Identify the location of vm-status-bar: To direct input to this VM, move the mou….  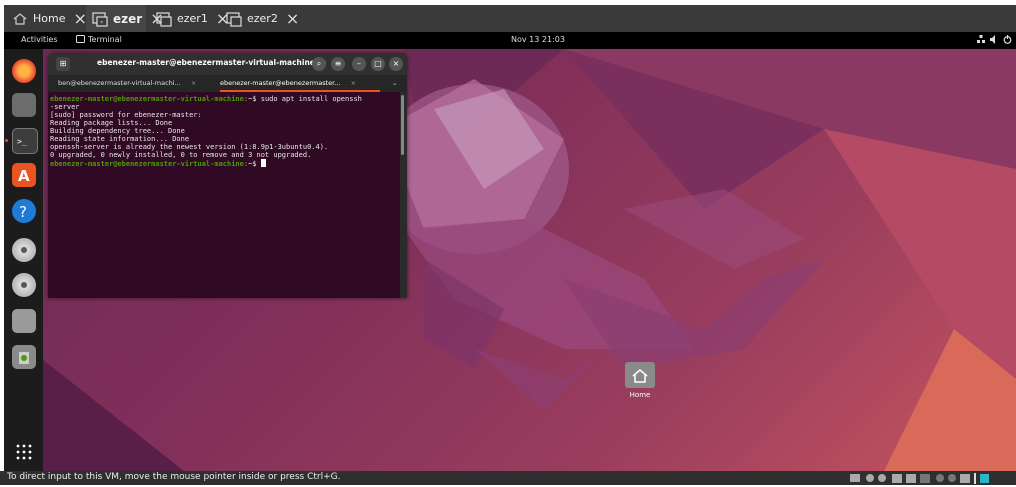
(508, 478).